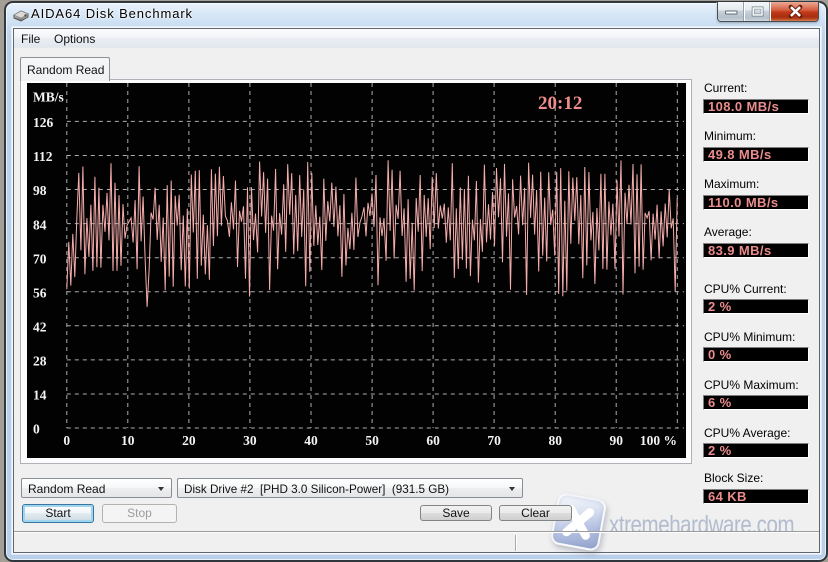 This screenshot has width=828, height=562. What do you see at coordinates (40, 224) in the screenshot?
I see `svg-text: 84` at bounding box center [40, 224].